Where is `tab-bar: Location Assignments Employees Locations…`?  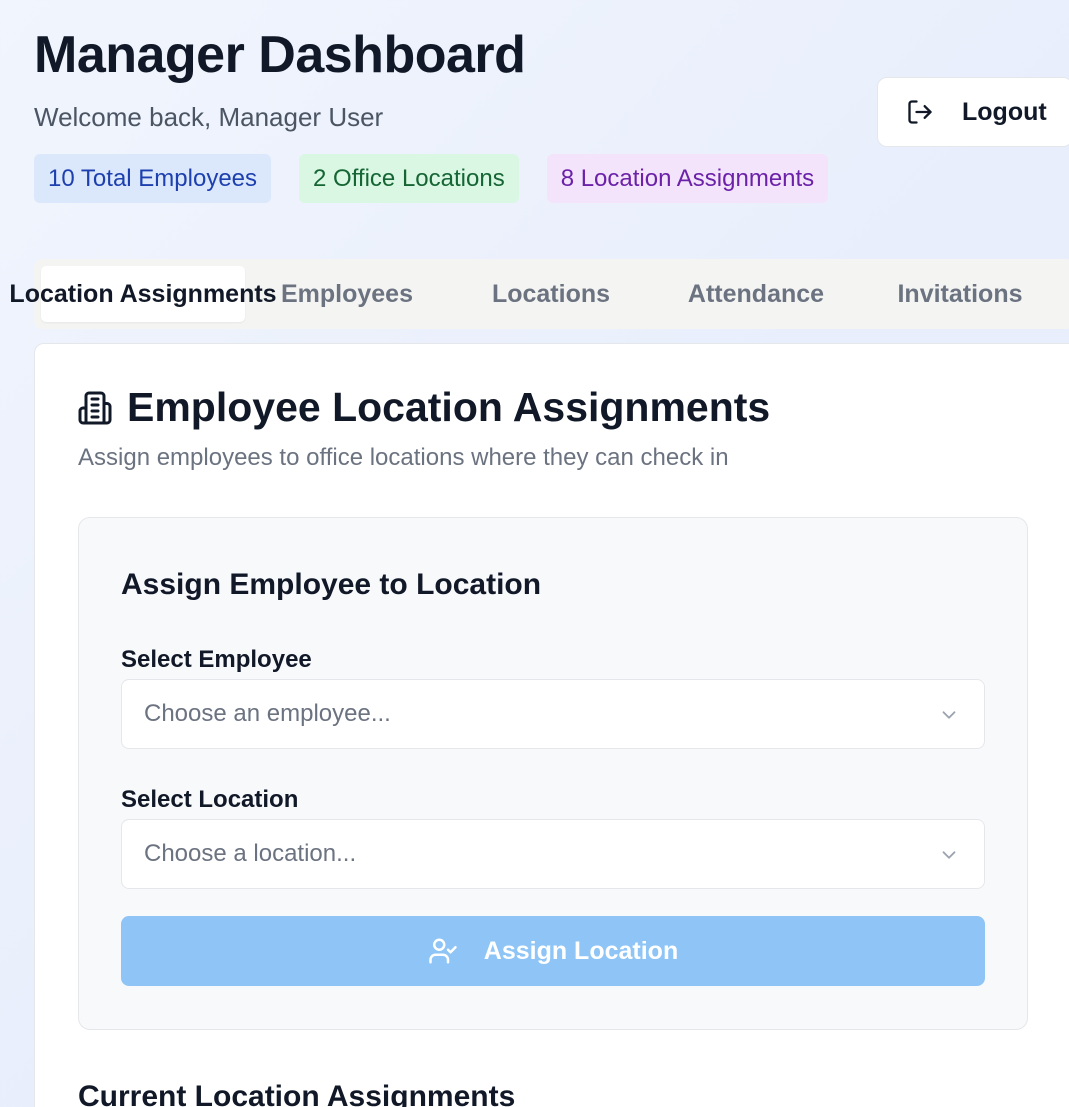 tab-bar: Location Assignments Employees Locations… is located at coordinates (539, 294).